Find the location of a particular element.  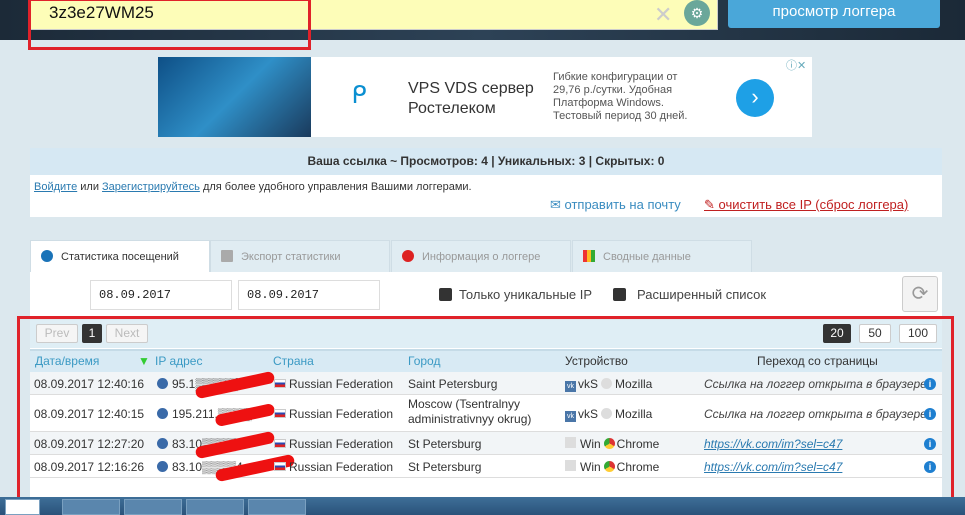

tab-summary: Сводные данные is located at coordinates (662, 256).